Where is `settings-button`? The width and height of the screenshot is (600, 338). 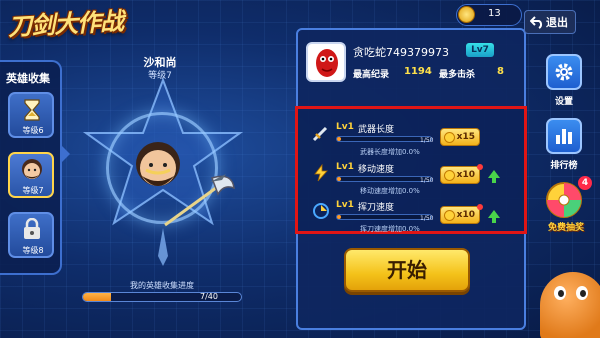 settings-button is located at coordinates (564, 72).